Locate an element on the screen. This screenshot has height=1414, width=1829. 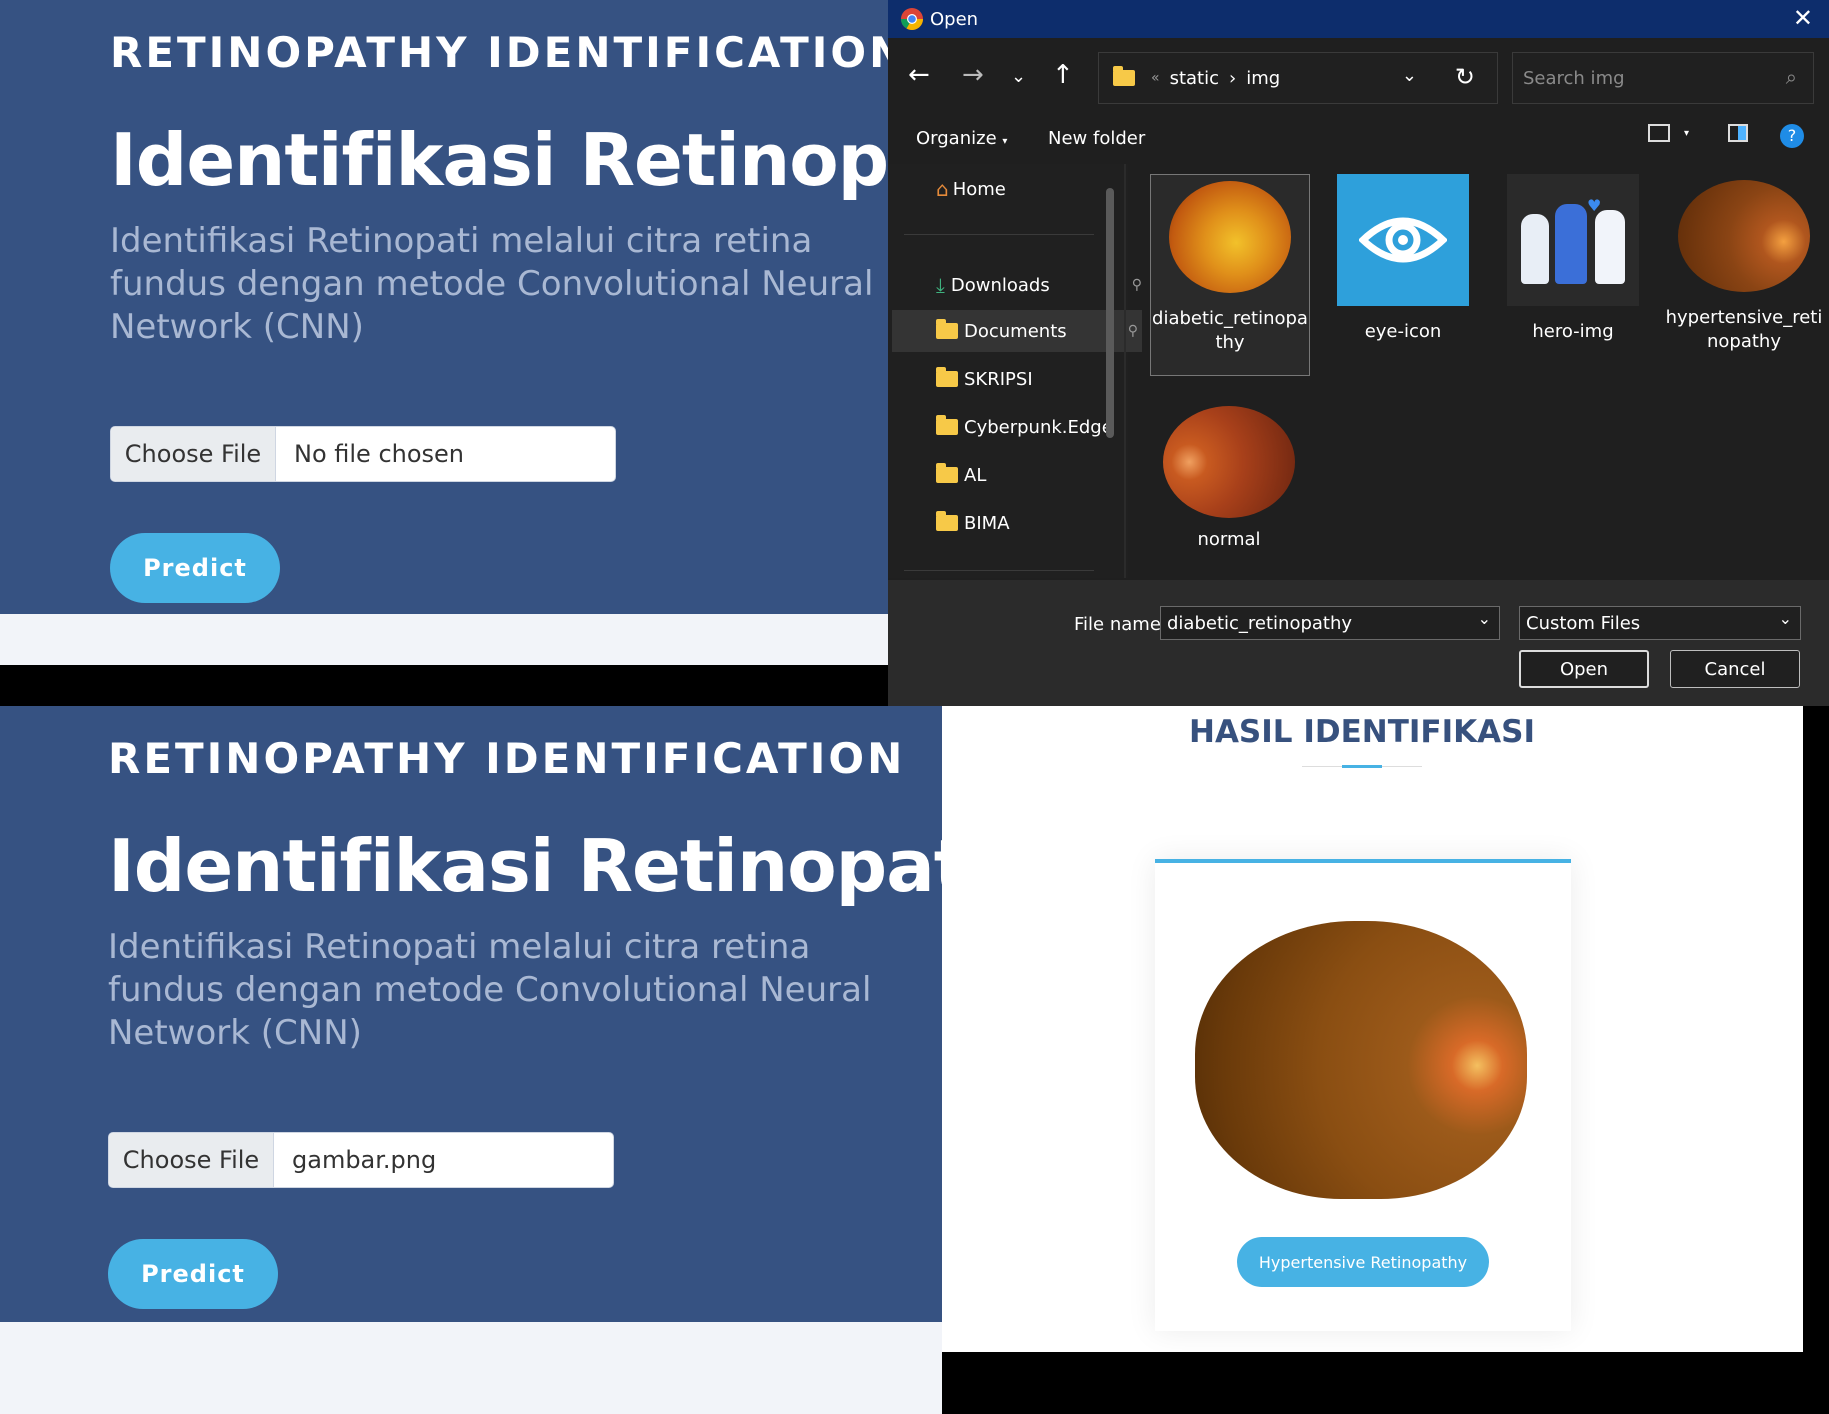
organize-label: Organize is located at coordinates (956, 138).